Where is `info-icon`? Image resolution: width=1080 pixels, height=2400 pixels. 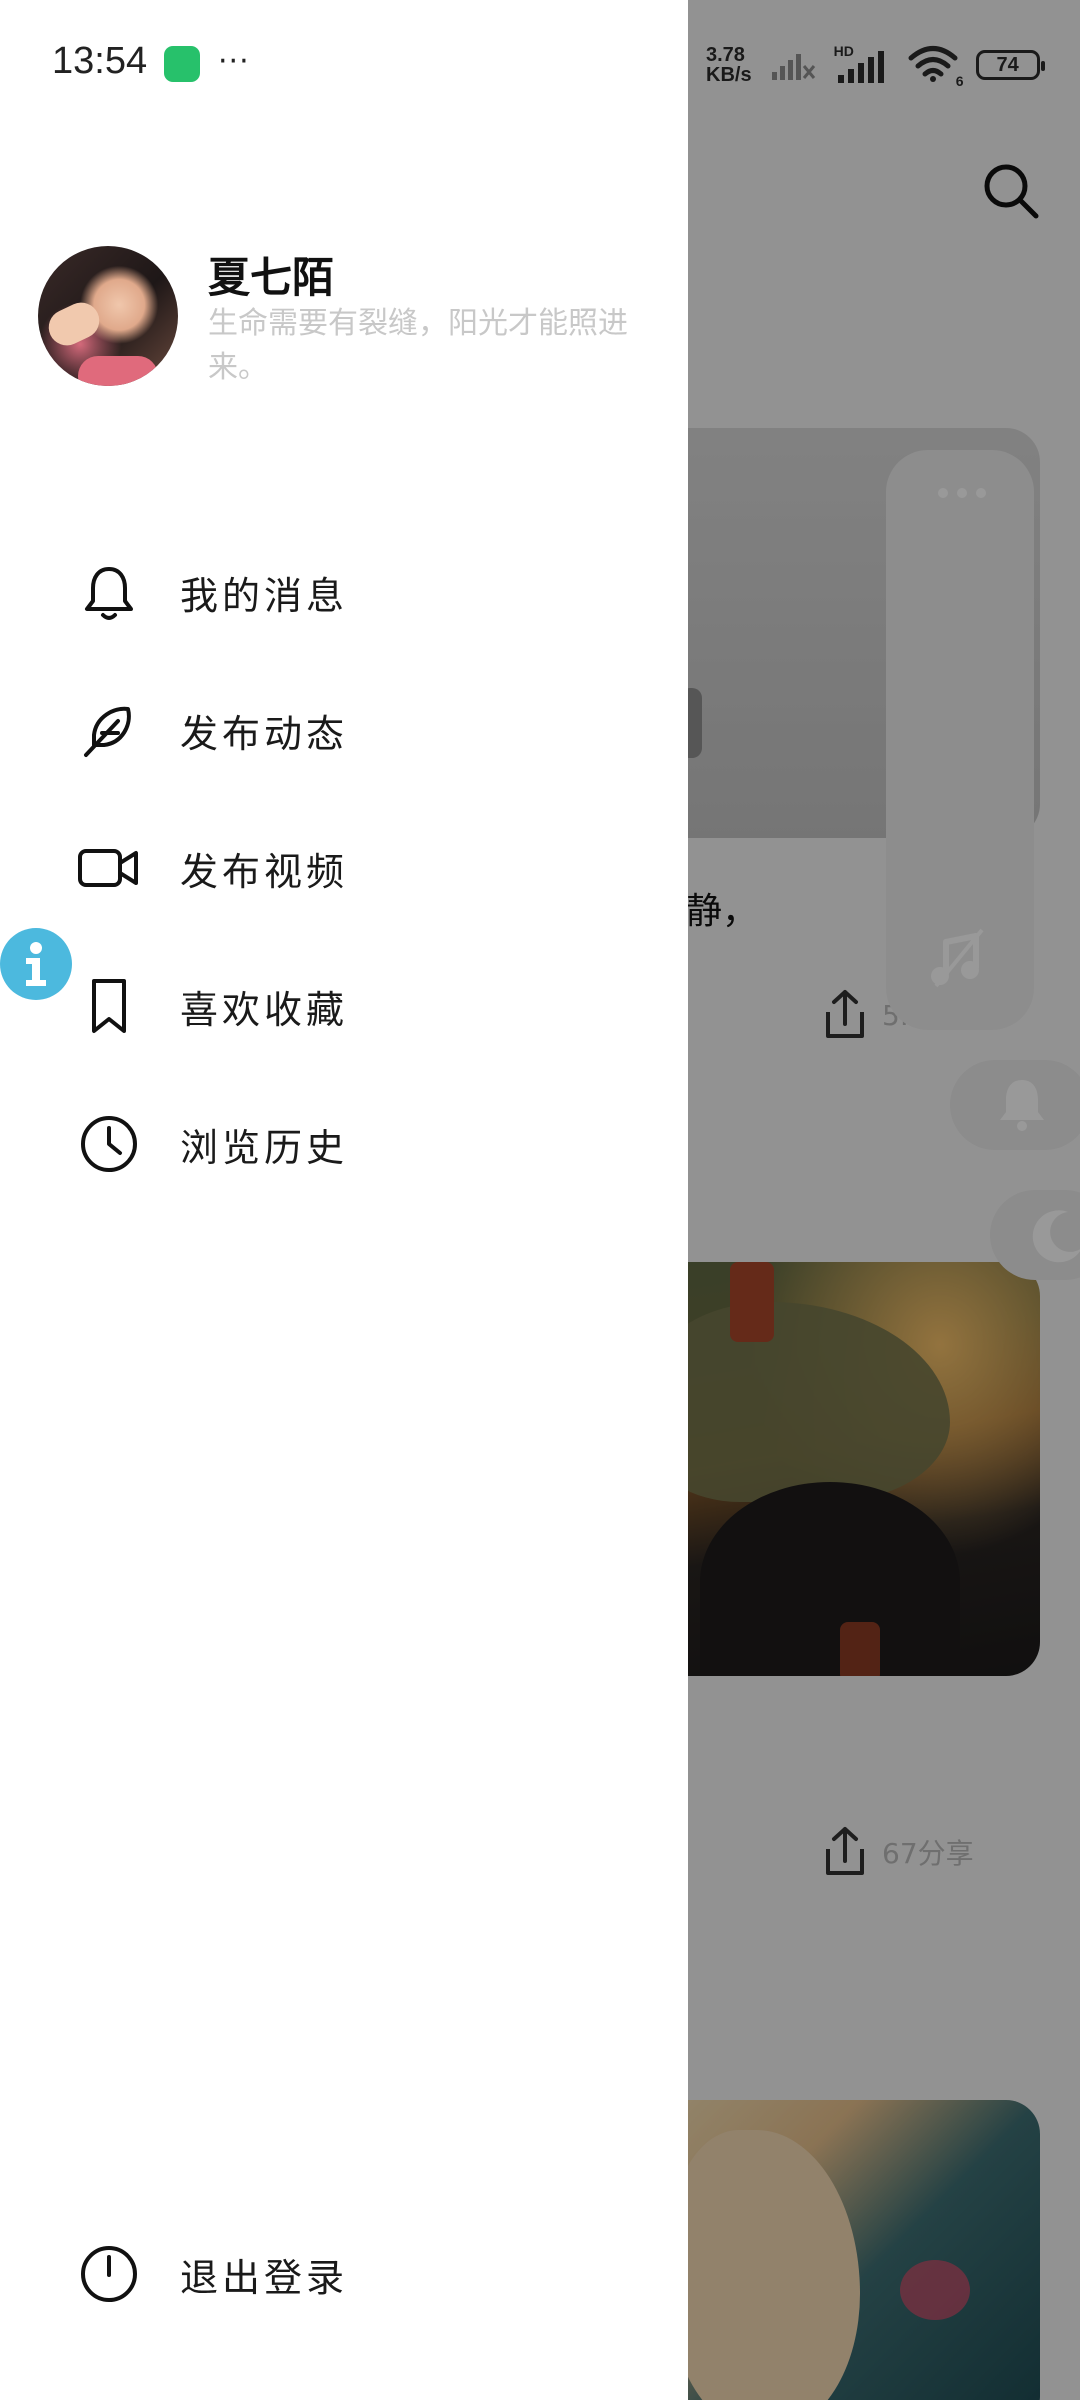
info-icon is located at coordinates (36, 964).